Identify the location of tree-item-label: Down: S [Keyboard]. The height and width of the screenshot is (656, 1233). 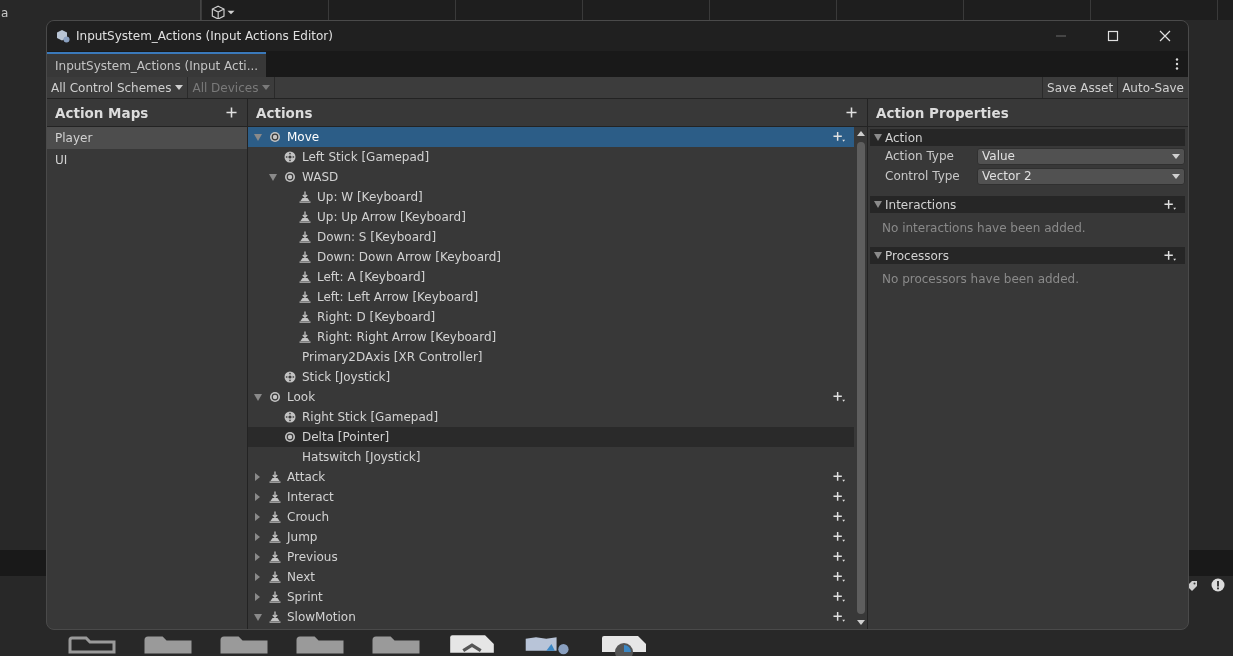
(377, 237).